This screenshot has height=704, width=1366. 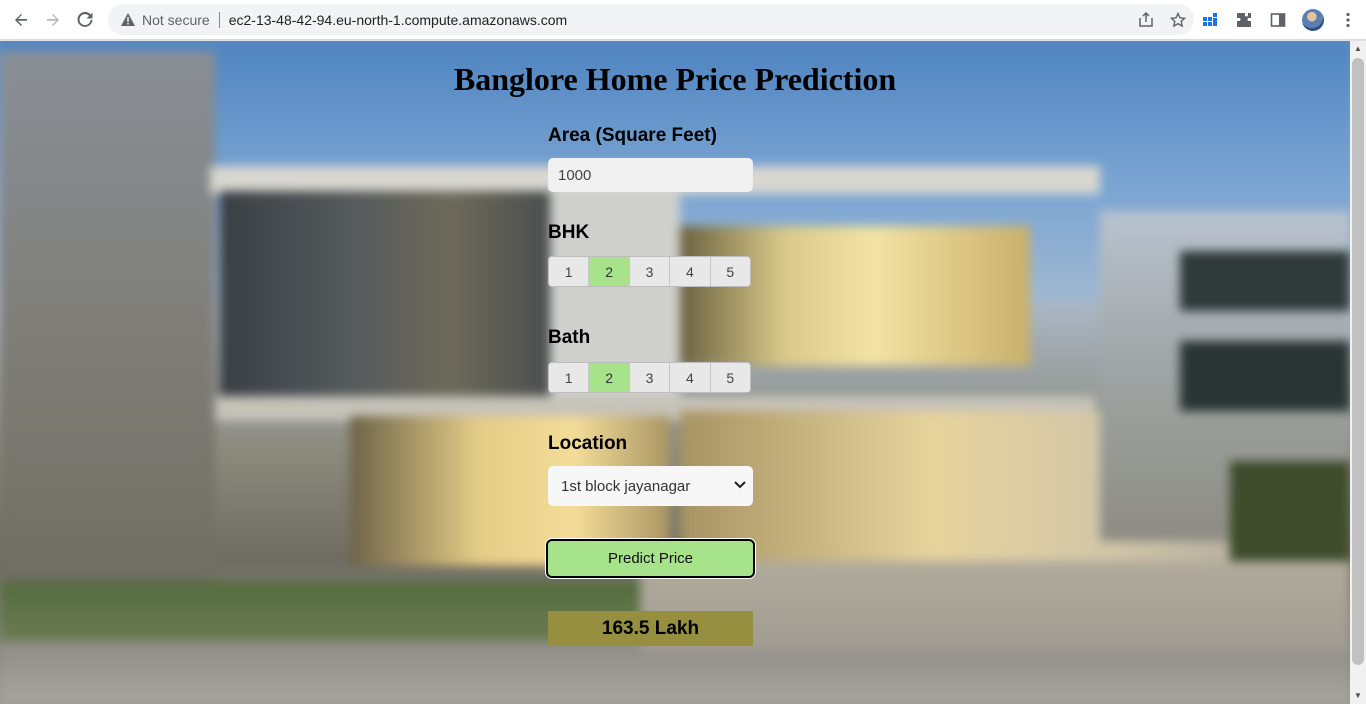 I want to click on bhk-option-3: 3, so click(x=650, y=271).